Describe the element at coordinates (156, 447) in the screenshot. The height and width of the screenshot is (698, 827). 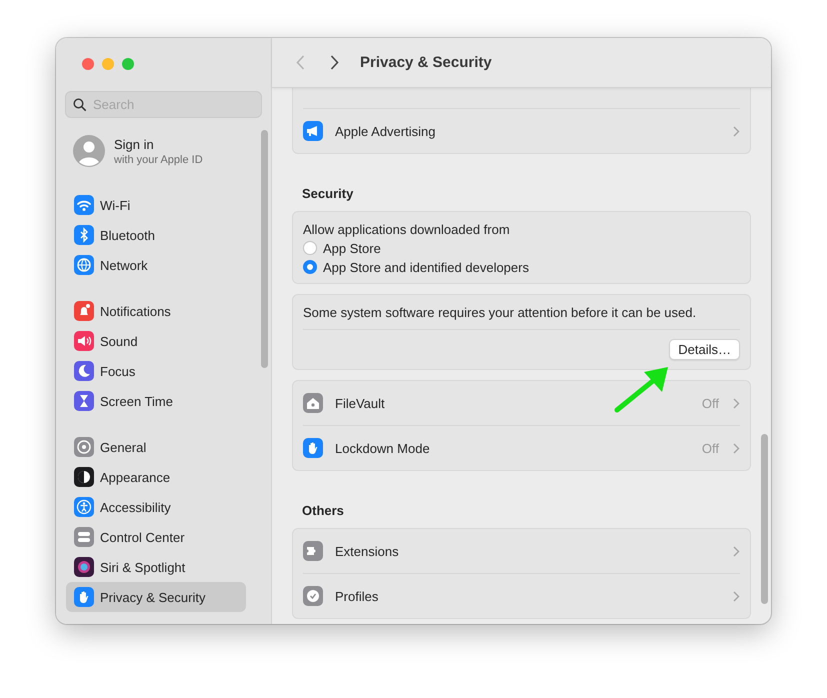
I see `sidebar-item: General` at that location.